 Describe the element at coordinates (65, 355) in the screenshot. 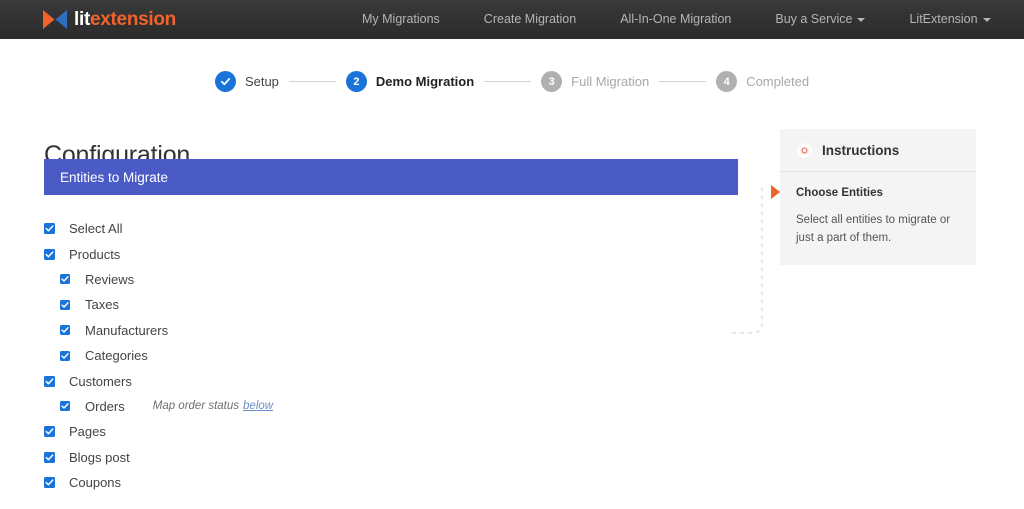

I see `checkbox-categories` at that location.